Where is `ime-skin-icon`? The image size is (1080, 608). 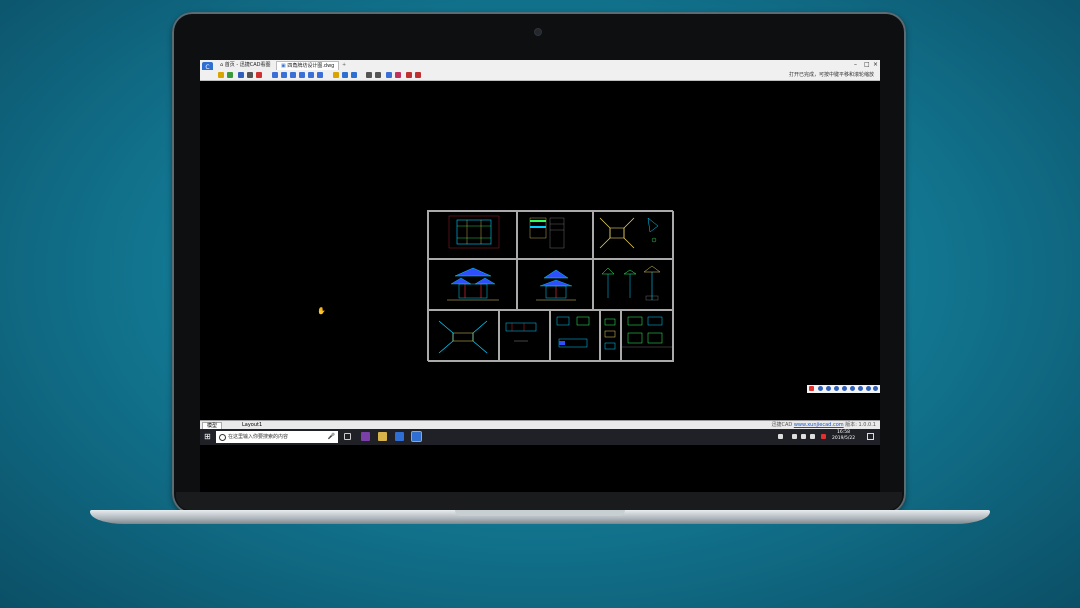
ime-skin-icon is located at coordinates (860, 388).